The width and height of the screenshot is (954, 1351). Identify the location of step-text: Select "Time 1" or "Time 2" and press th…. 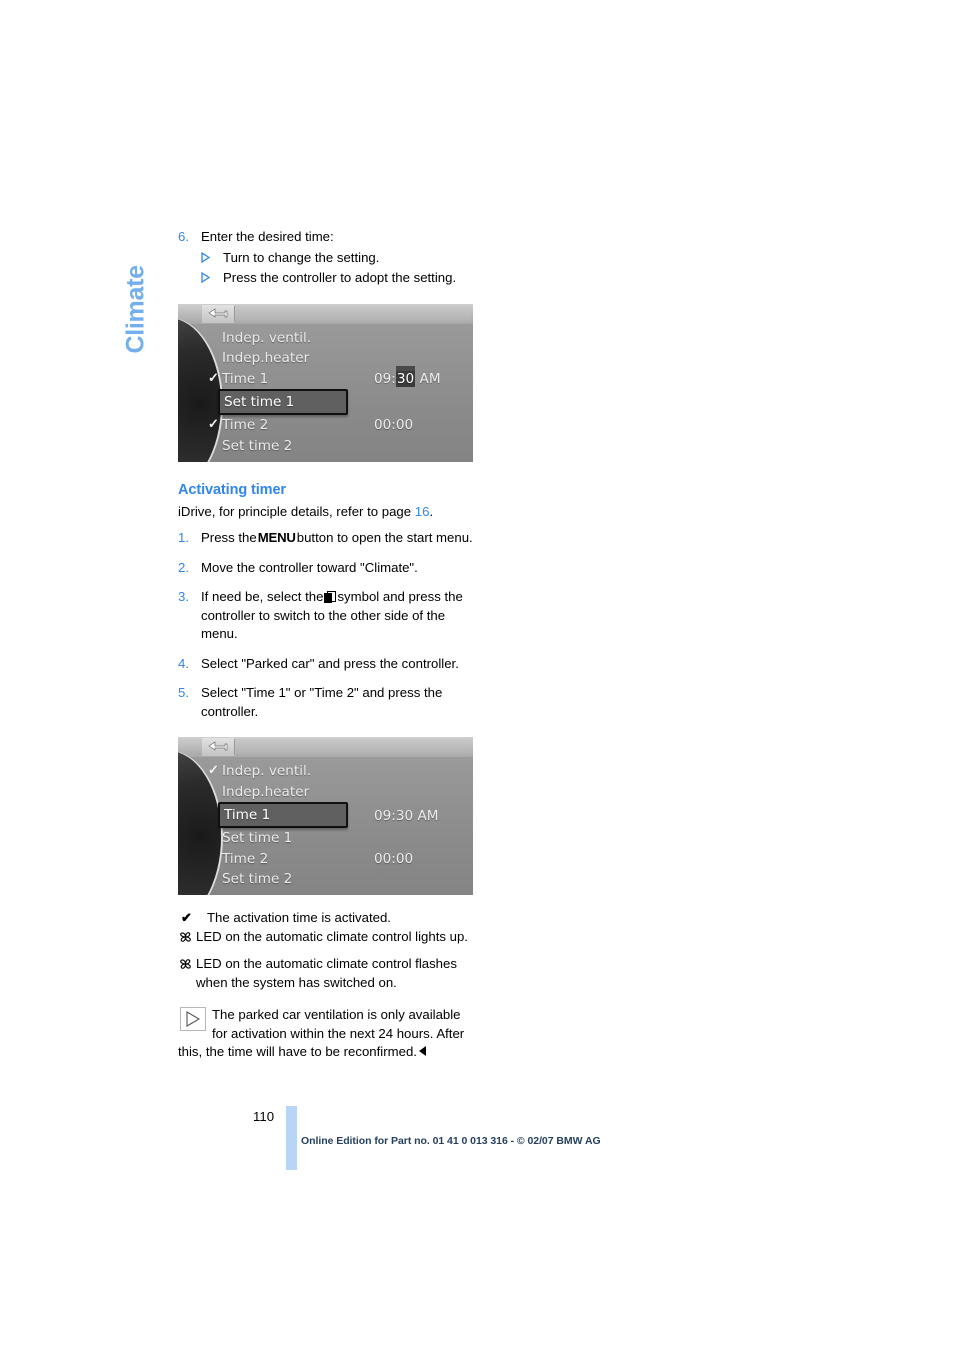
(322, 702).